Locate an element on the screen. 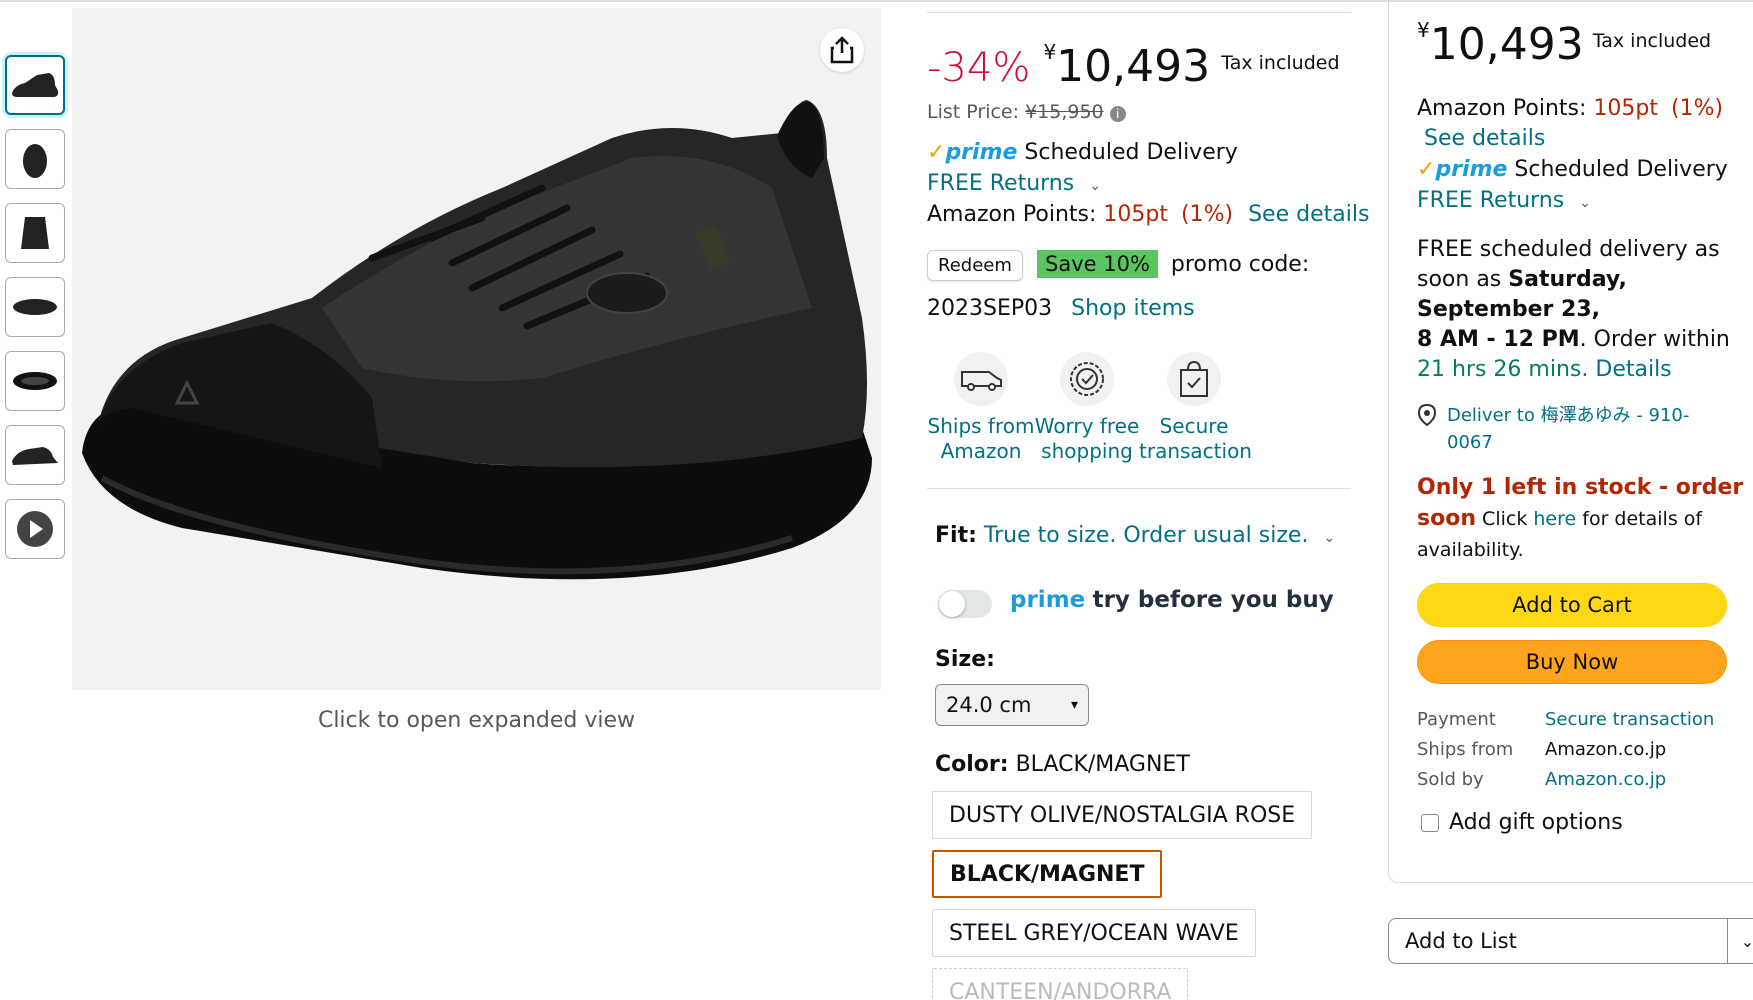 The width and height of the screenshot is (1753, 1000). bag-check-icon is located at coordinates (1194, 379).